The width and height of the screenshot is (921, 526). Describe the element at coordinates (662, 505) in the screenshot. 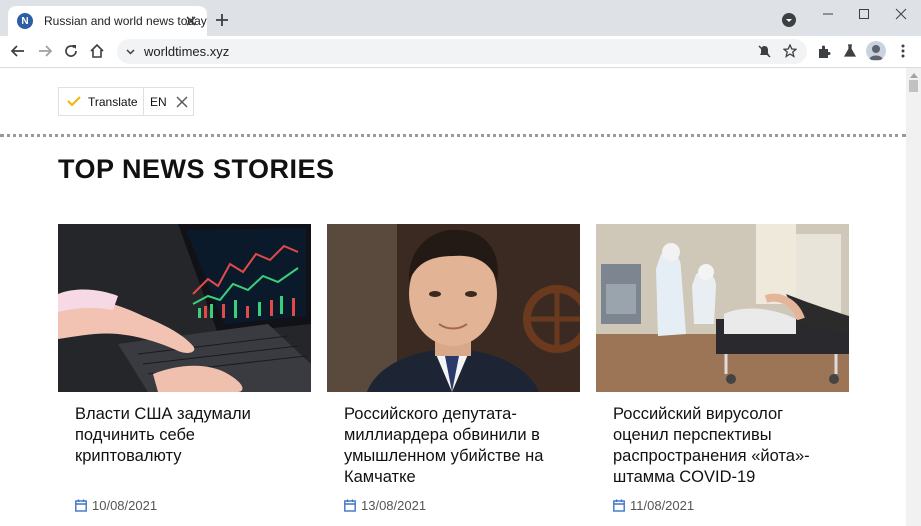

I see `date-text: 11/08/2021` at that location.